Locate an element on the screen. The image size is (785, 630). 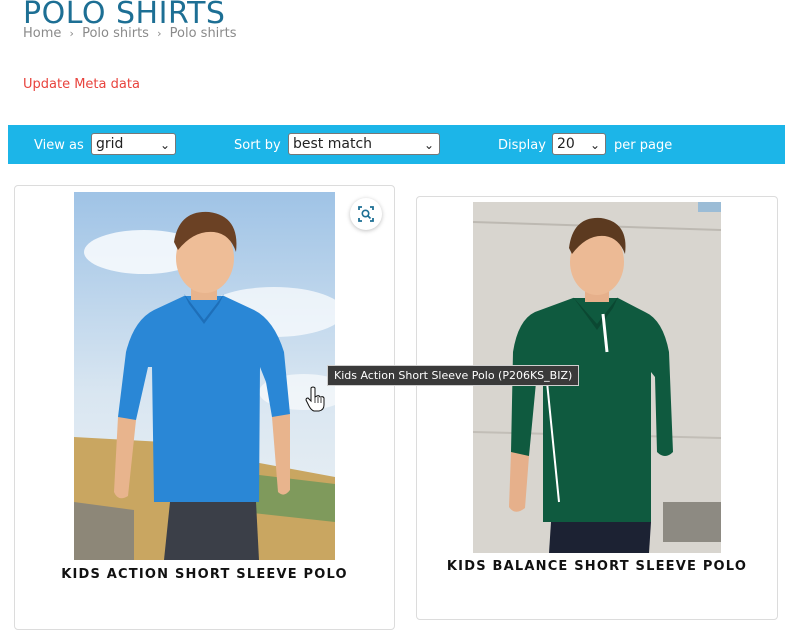
quick-view-button is located at coordinates (366, 214).